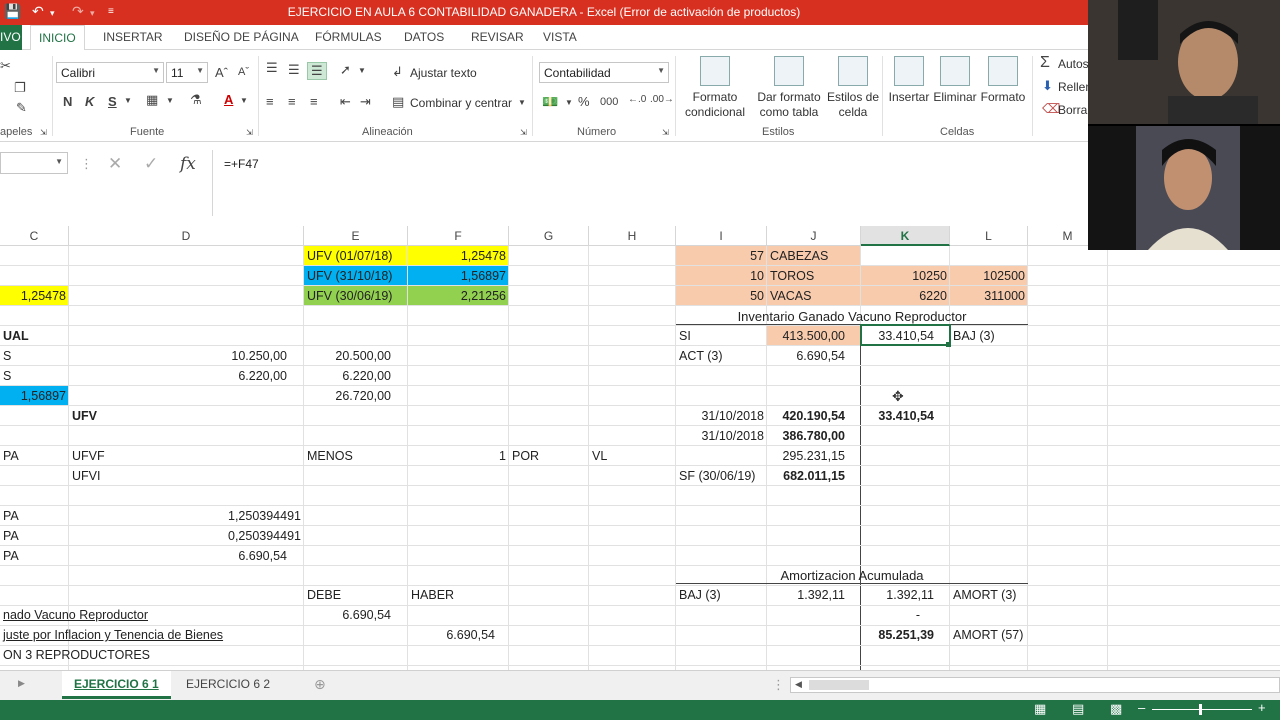 The width and height of the screenshot is (1280, 720). I want to click on cell-c5: UAL, so click(34, 336).